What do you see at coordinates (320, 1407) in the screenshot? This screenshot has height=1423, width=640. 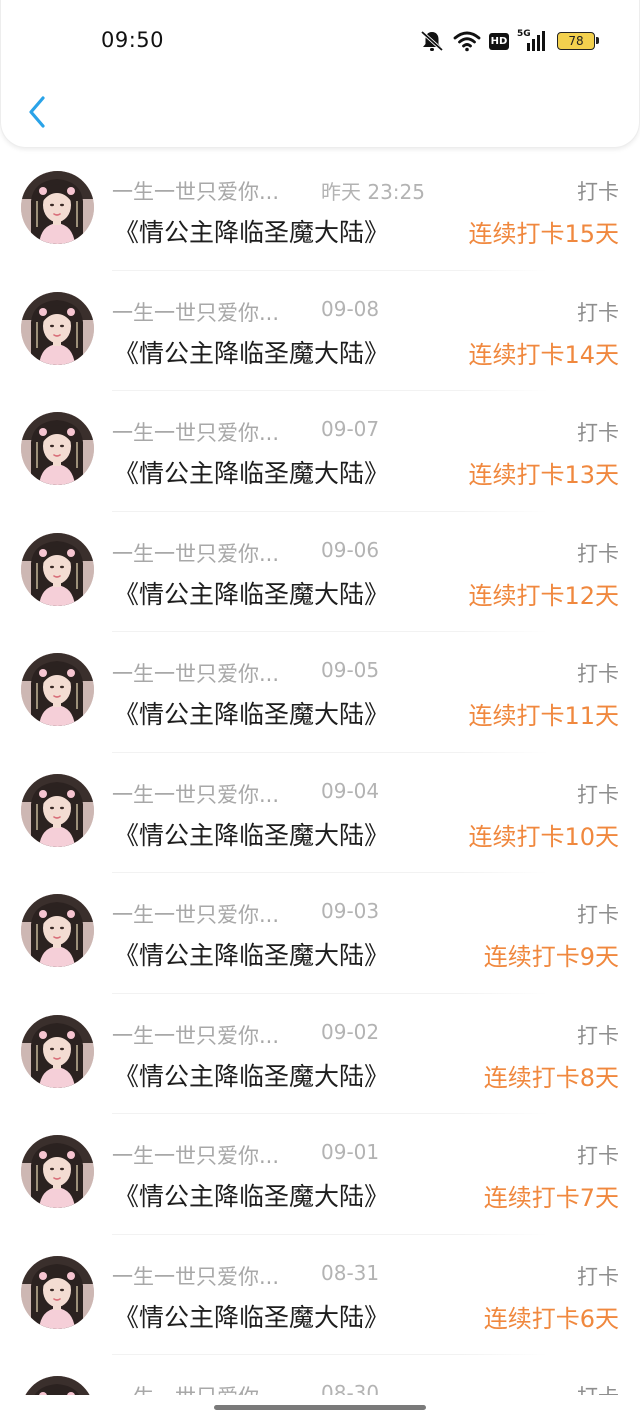 I see `home-indicator` at bounding box center [320, 1407].